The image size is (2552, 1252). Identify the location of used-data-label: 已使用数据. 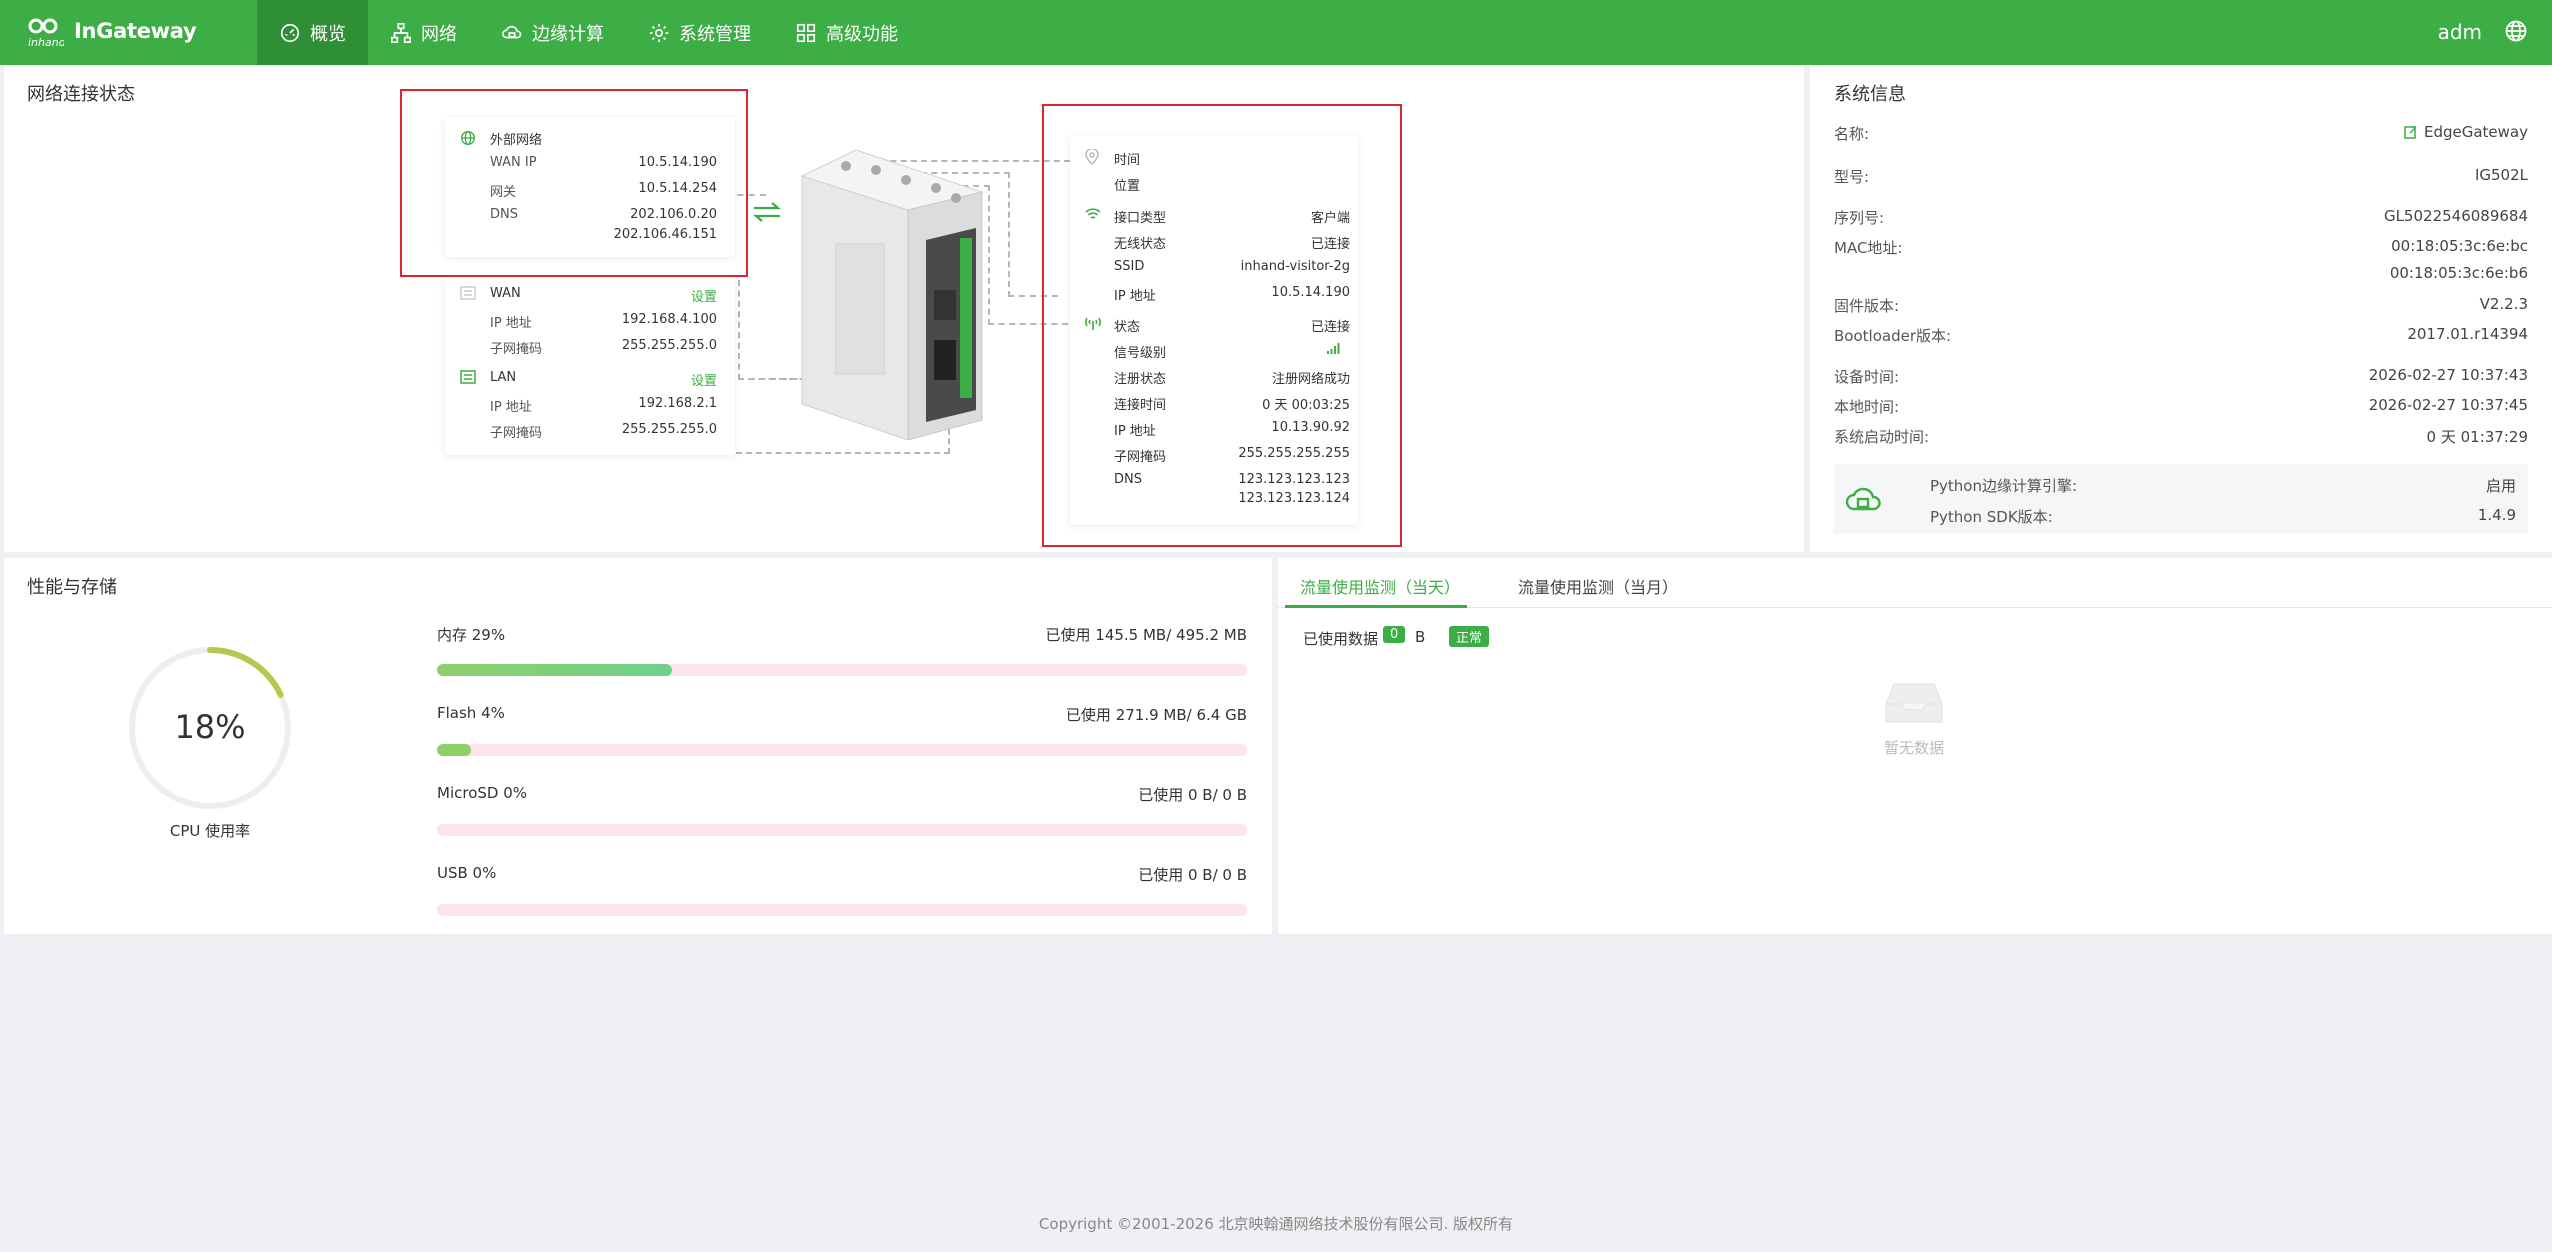
(1341, 639).